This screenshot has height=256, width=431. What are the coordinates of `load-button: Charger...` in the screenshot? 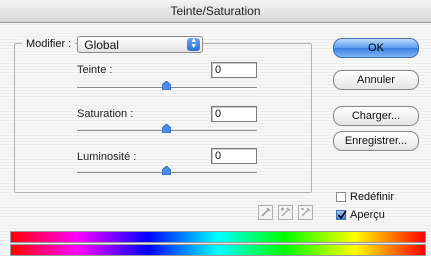 It's located at (376, 116).